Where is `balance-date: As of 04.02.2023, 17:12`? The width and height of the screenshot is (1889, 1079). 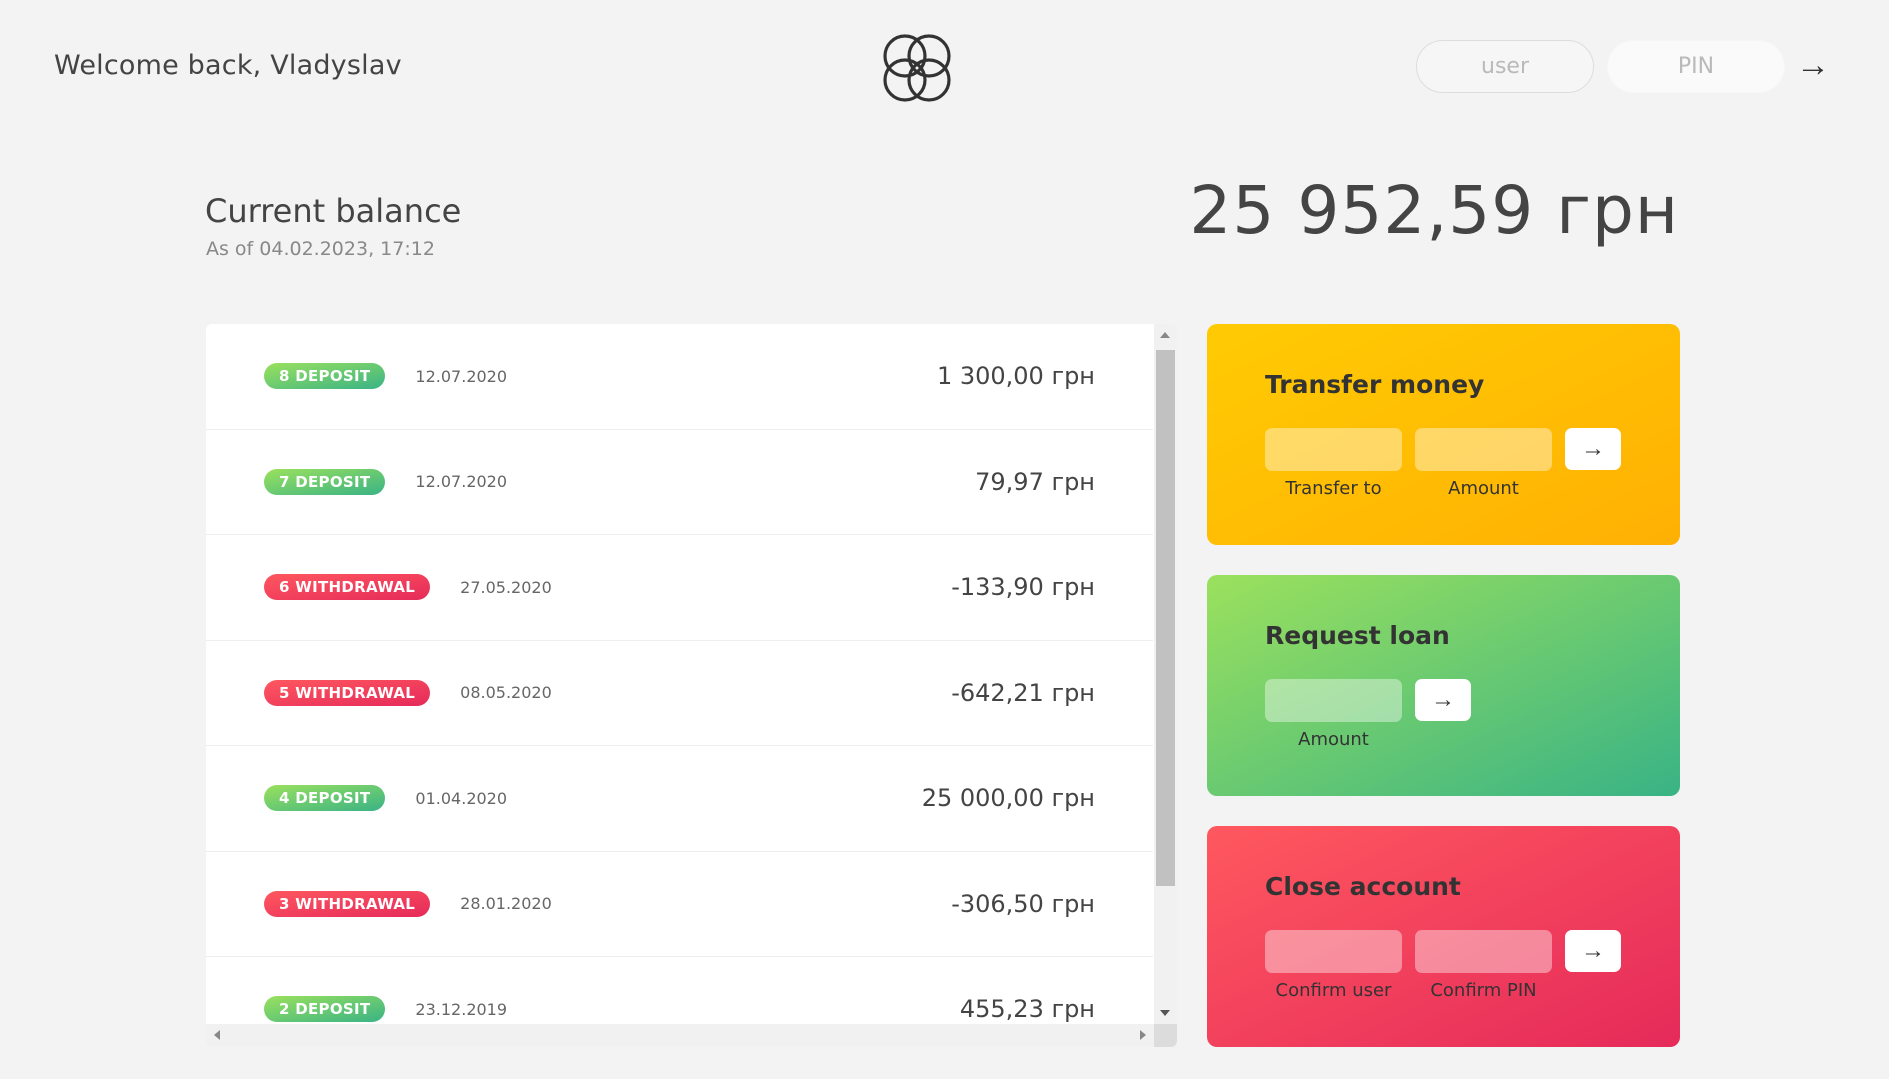 balance-date: As of 04.02.2023, 17:12 is located at coordinates (320, 249).